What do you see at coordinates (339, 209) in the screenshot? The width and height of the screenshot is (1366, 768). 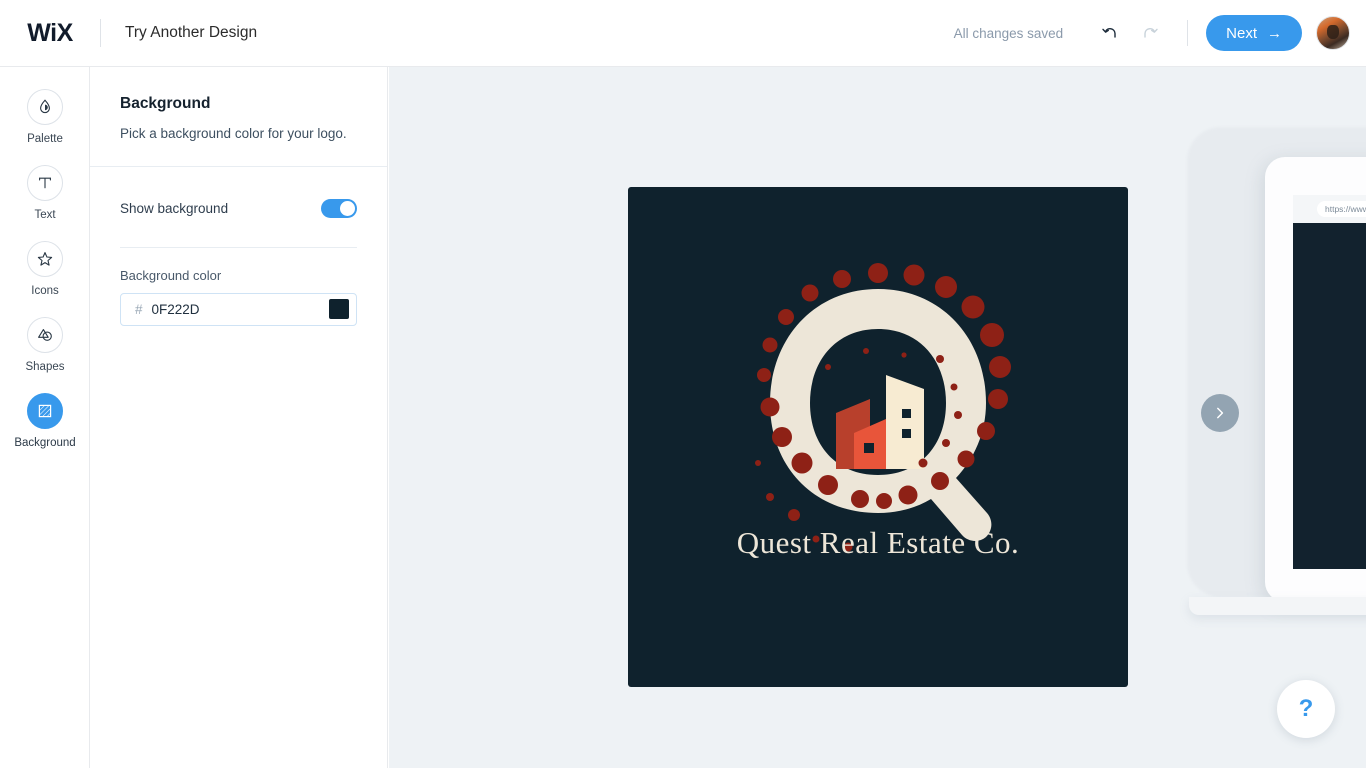 I see `show-background-toggle` at bounding box center [339, 209].